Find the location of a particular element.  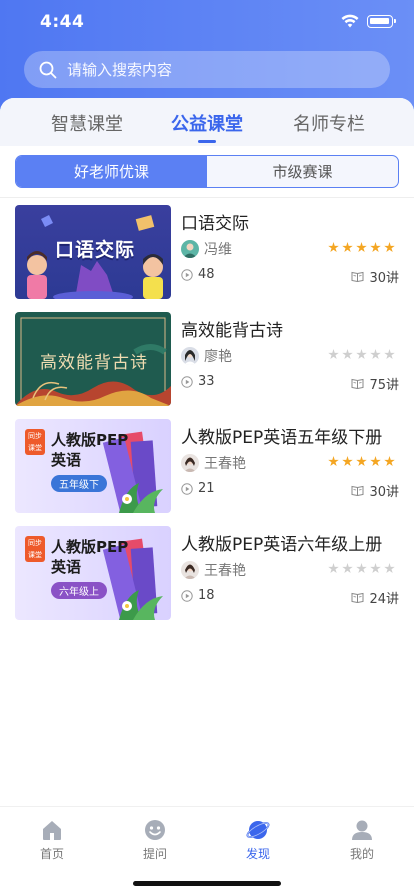

profile-icon is located at coordinates (362, 830).